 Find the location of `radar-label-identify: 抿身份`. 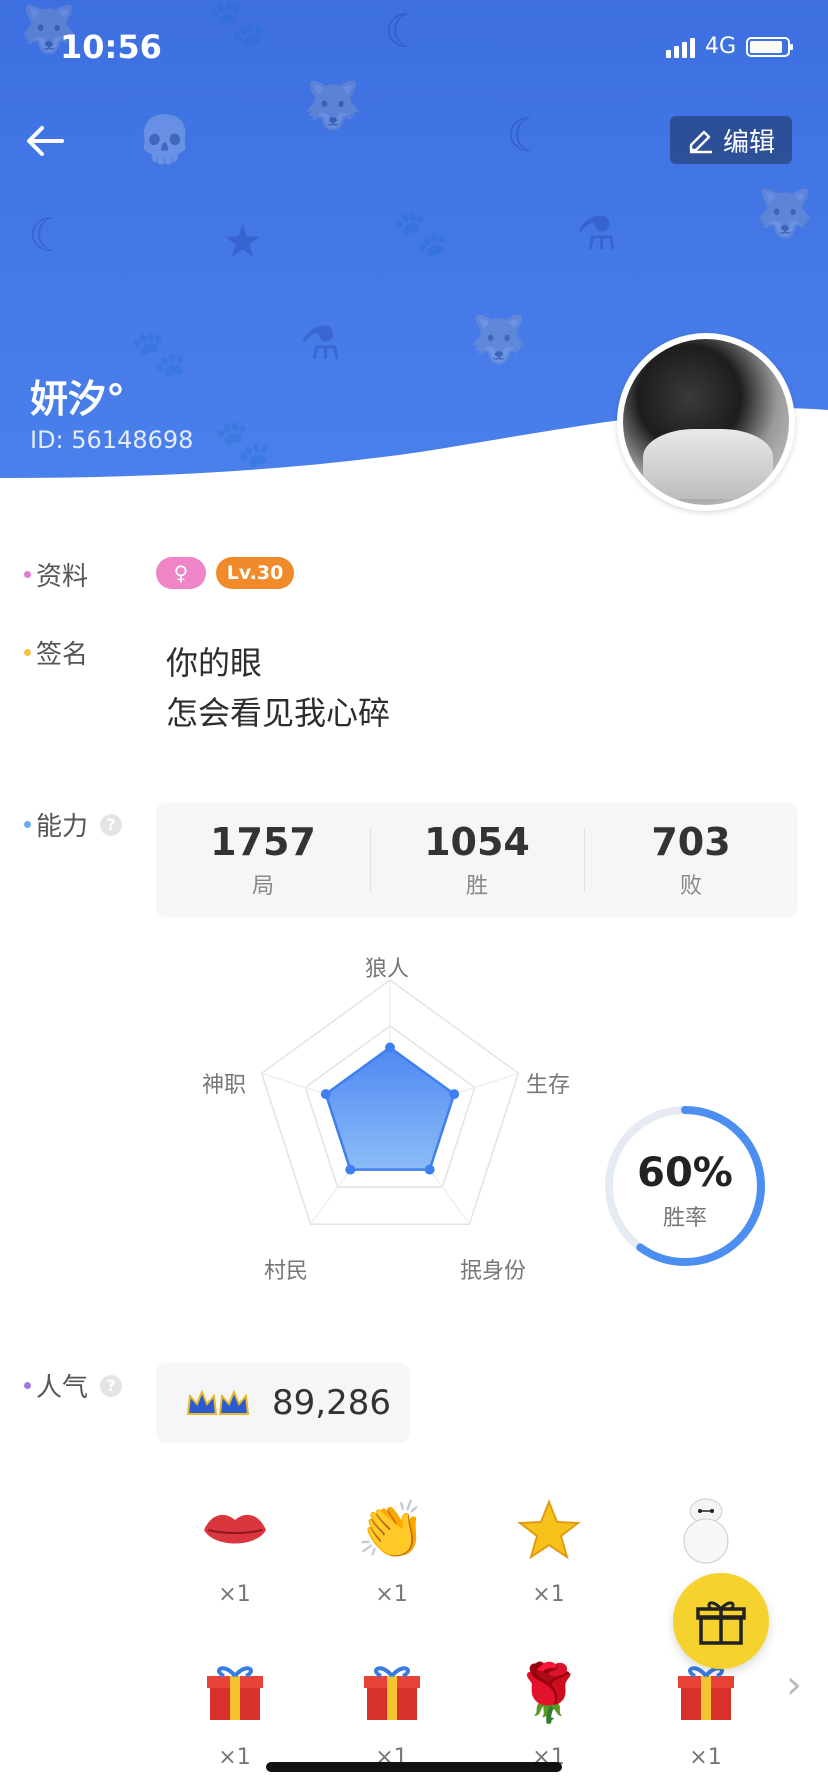

radar-label-identify: 抿身份 is located at coordinates (493, 1271).